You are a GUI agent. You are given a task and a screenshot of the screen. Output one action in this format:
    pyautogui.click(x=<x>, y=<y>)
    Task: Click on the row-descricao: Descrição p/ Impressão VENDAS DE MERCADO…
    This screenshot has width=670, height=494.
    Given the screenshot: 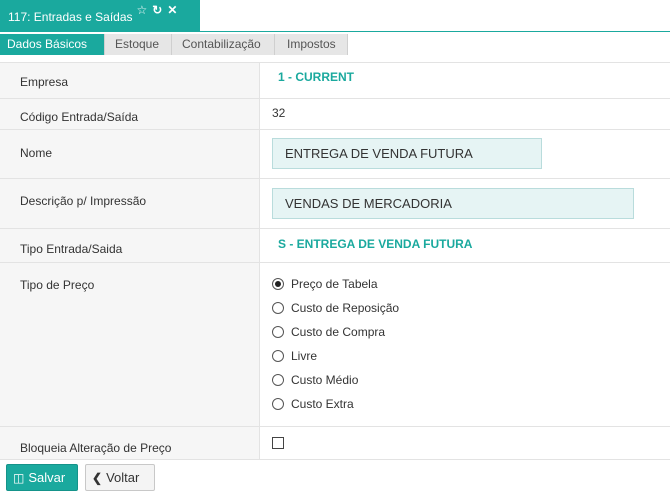 What is the action you would take?
    pyautogui.click(x=335, y=204)
    